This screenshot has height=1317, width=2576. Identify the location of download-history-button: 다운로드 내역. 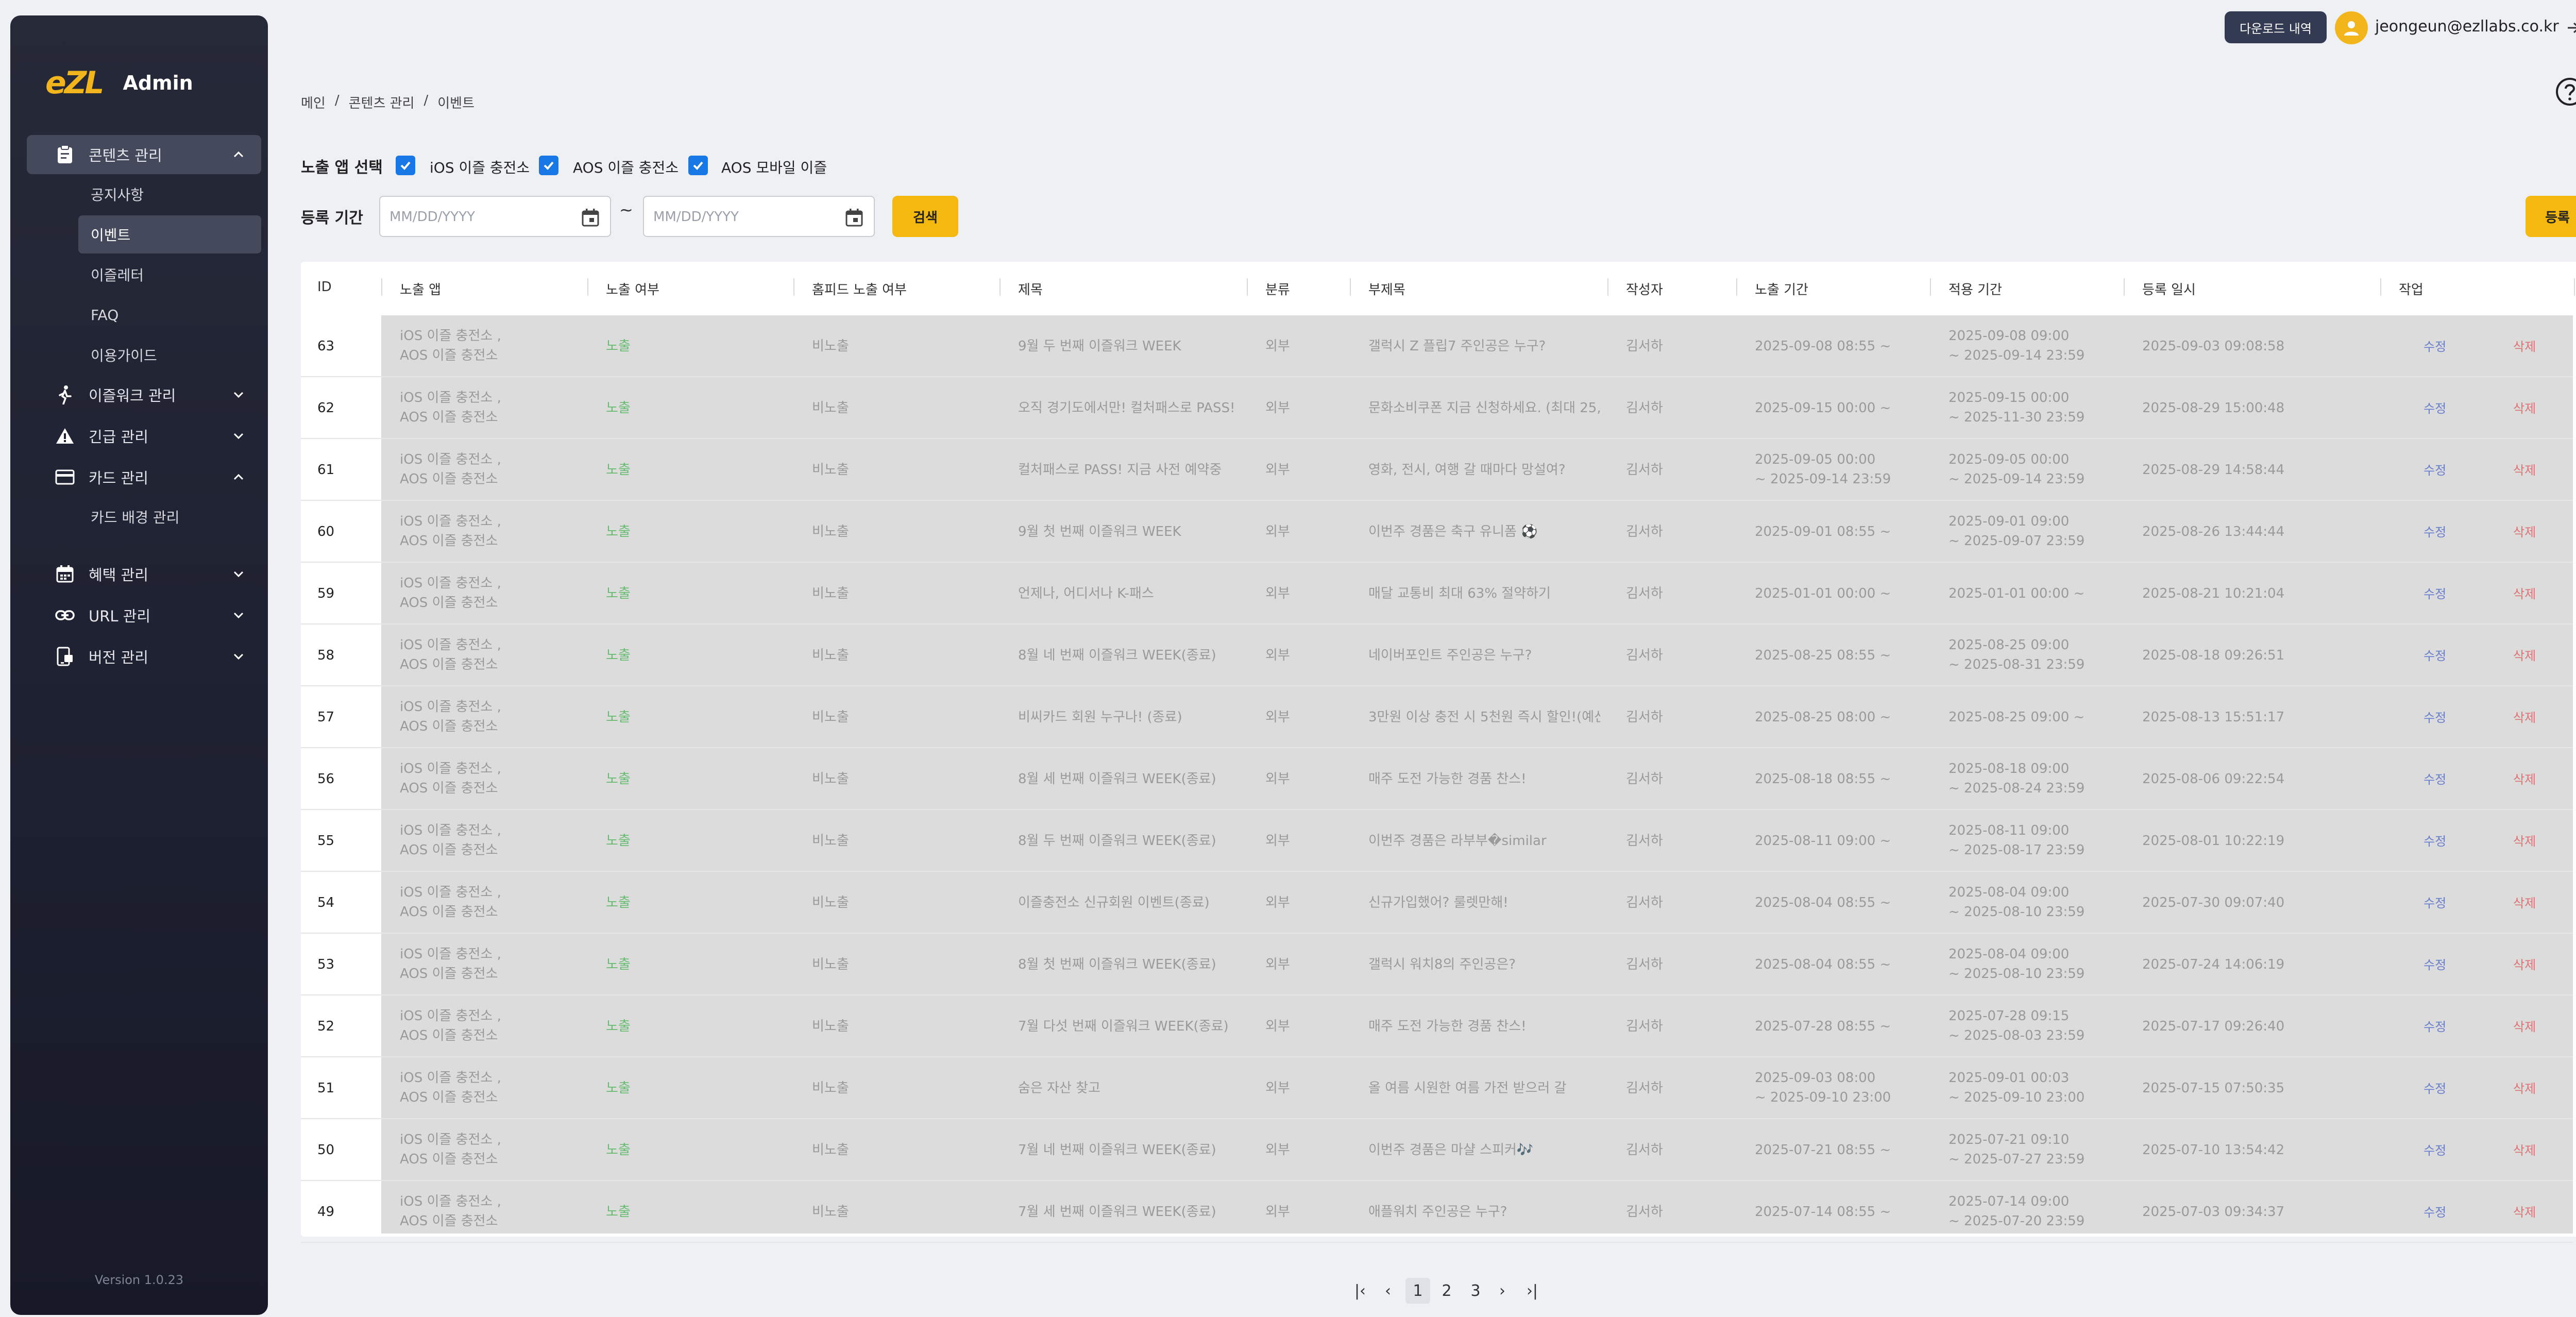
(2276, 27).